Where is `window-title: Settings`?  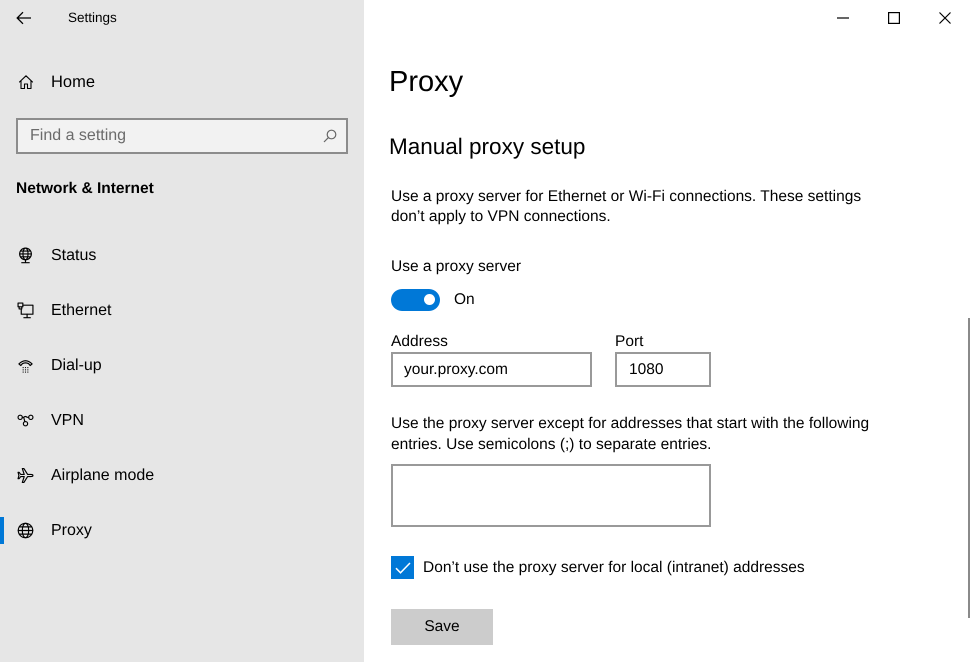 window-title: Settings is located at coordinates (92, 17).